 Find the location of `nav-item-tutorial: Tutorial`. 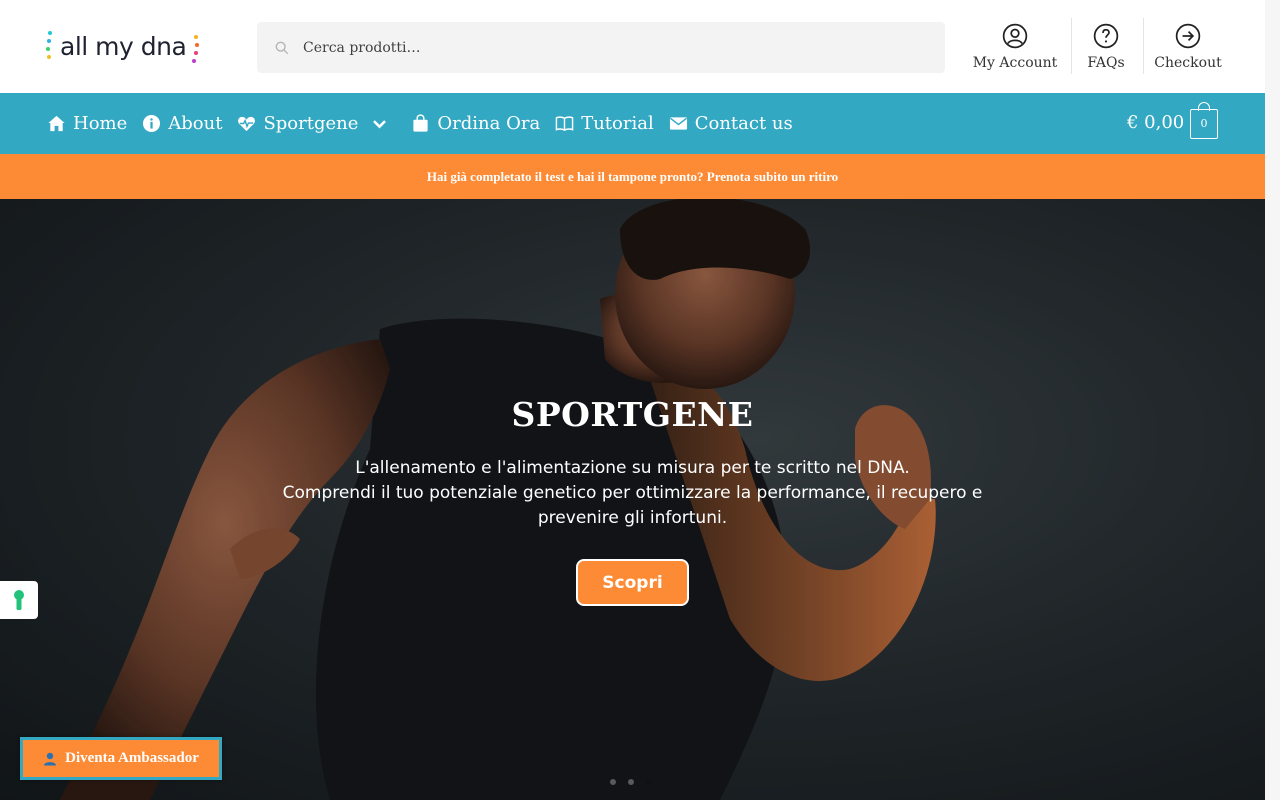

nav-item-tutorial: Tutorial is located at coordinates (604, 123).